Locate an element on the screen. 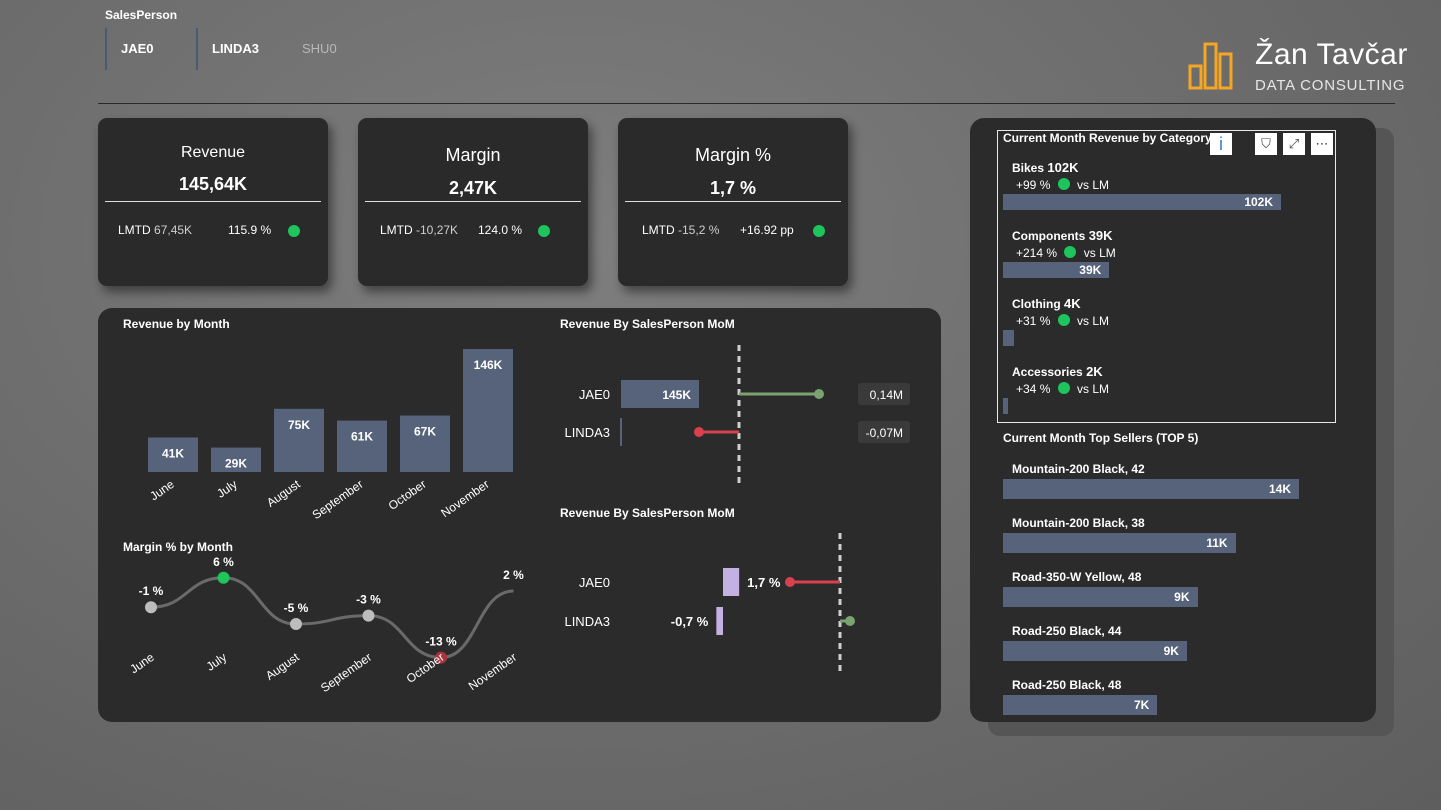 The width and height of the screenshot is (1441, 810). category-title: Current Month Revenue by Category is located at coordinates (1107, 138).